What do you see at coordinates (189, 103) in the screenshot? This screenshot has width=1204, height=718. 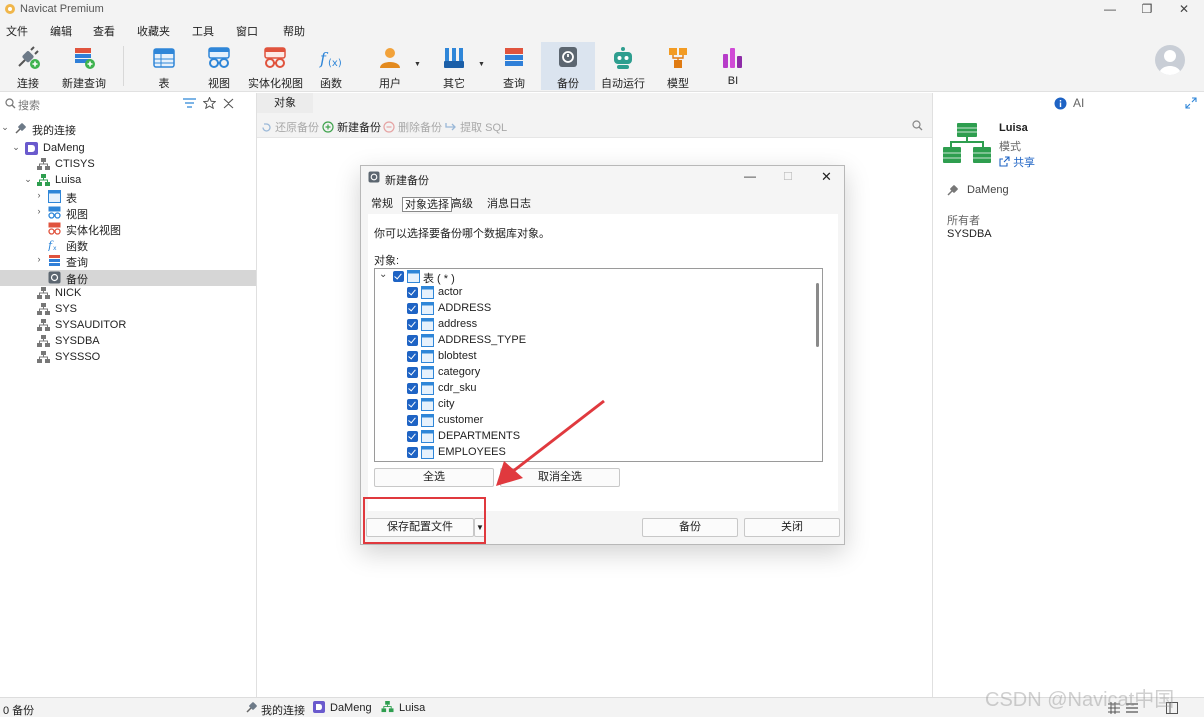 I see `filter-icon` at bounding box center [189, 103].